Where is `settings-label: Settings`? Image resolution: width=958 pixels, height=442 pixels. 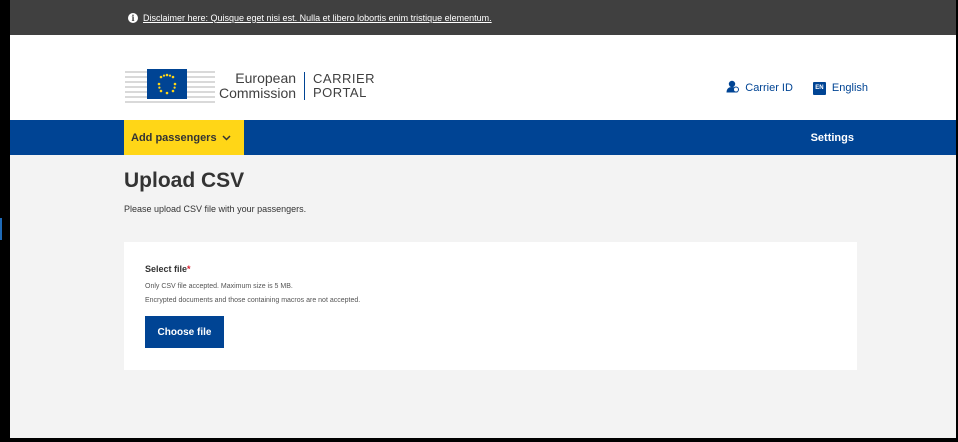
settings-label: Settings is located at coordinates (832, 137).